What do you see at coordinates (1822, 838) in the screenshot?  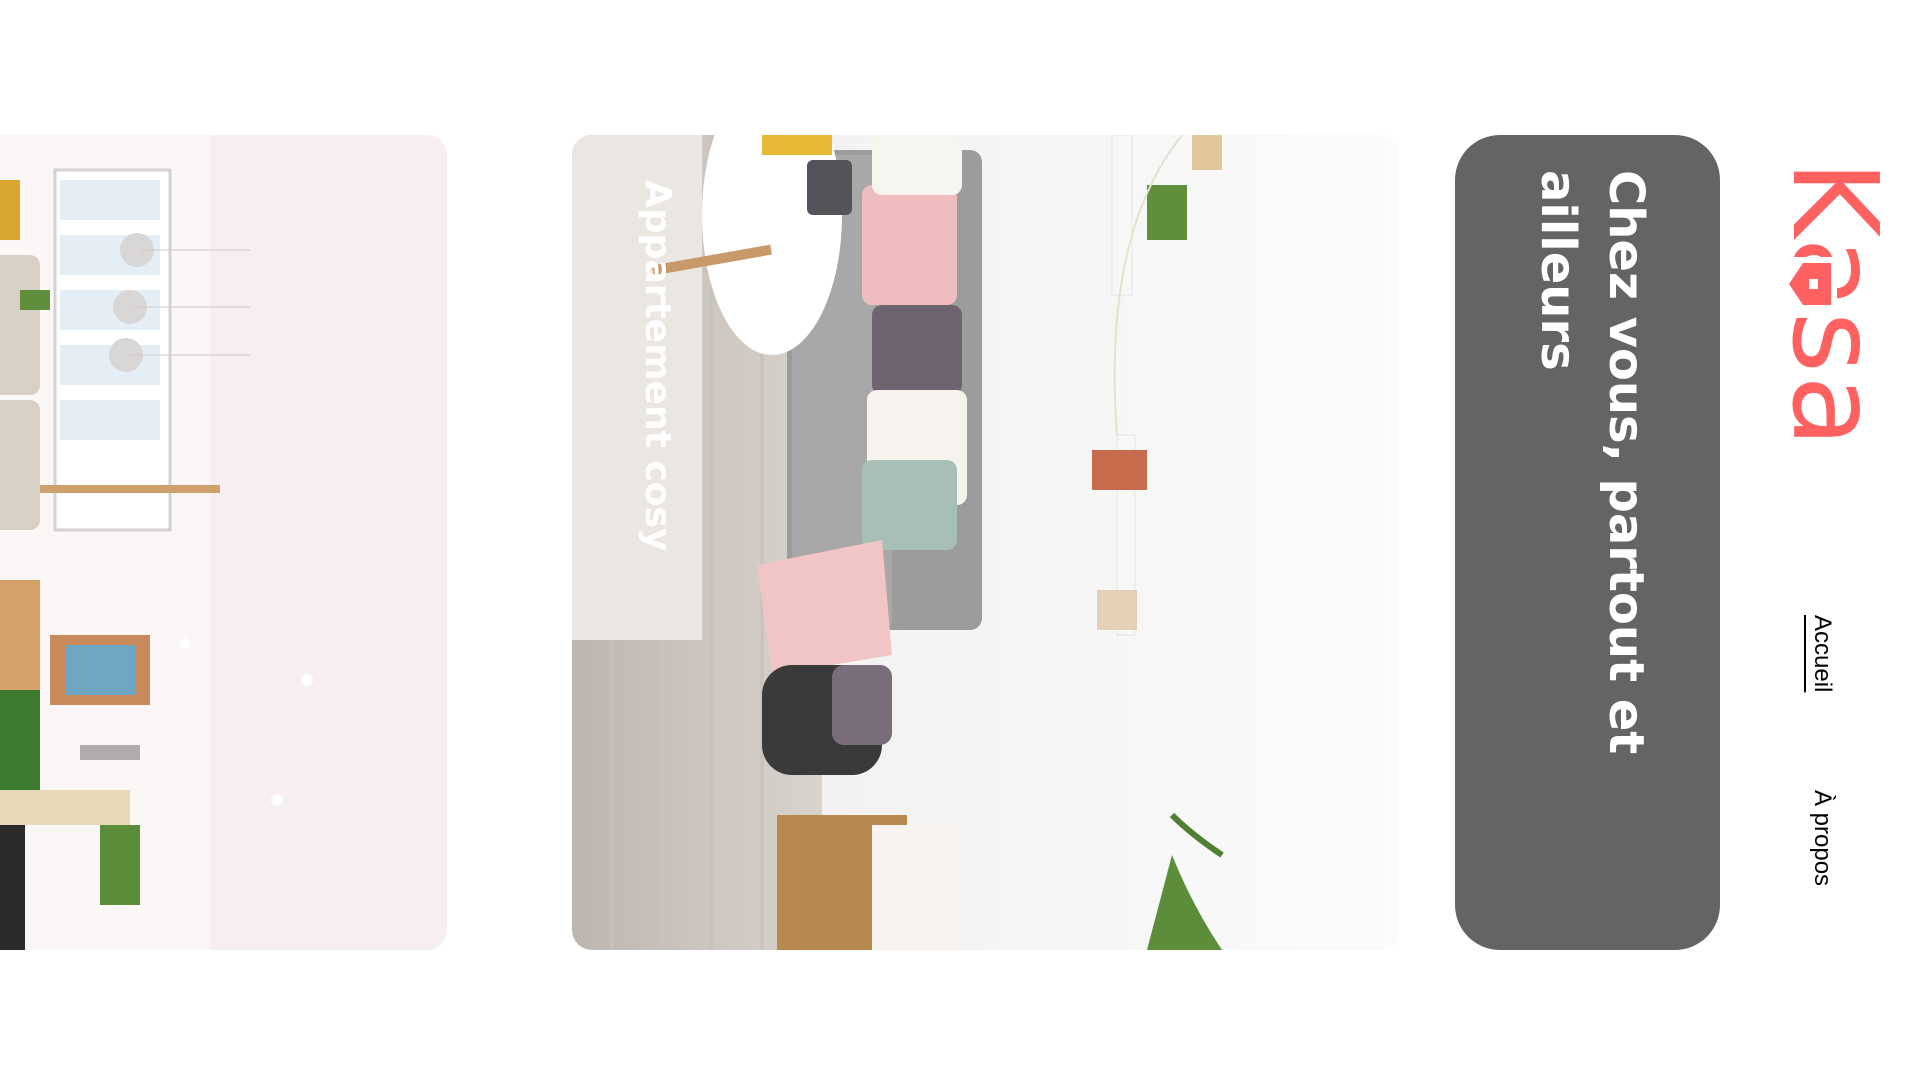 I see `nav-link-about: À propos` at bounding box center [1822, 838].